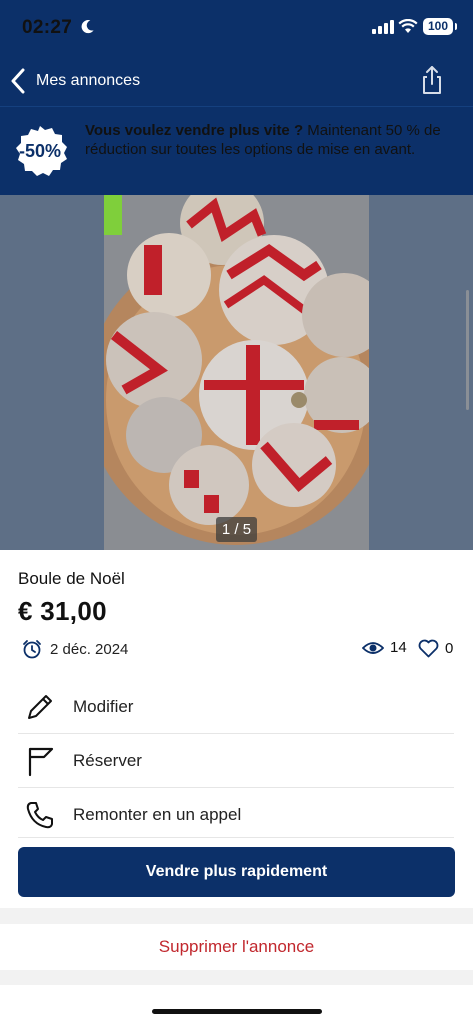 The width and height of the screenshot is (473, 1024). I want to click on moon-icon, so click(87, 27).